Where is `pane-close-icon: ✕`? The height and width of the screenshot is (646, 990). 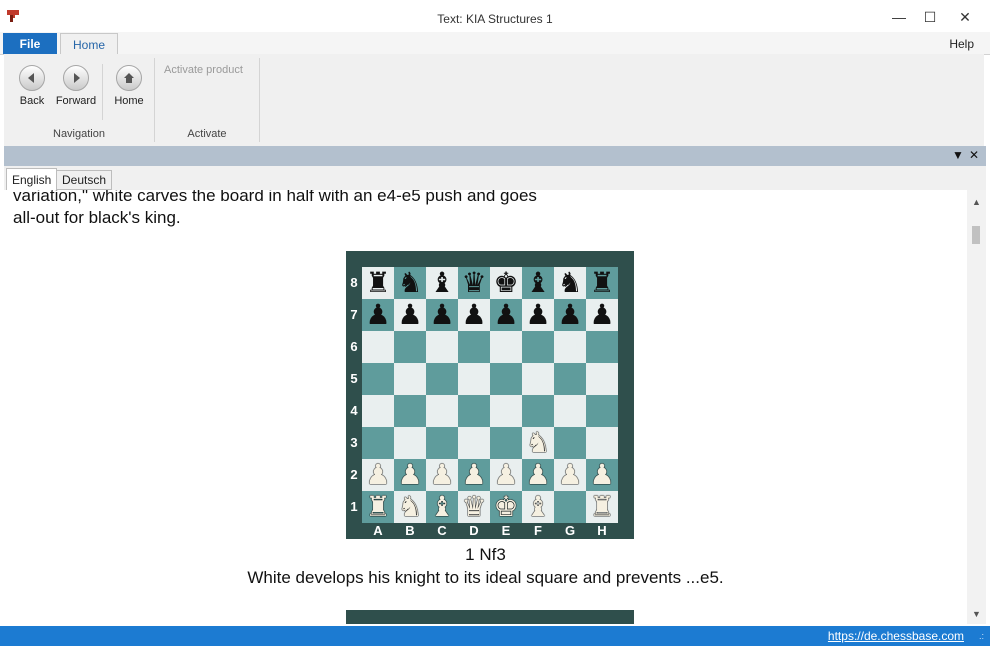 pane-close-icon: ✕ is located at coordinates (974, 155).